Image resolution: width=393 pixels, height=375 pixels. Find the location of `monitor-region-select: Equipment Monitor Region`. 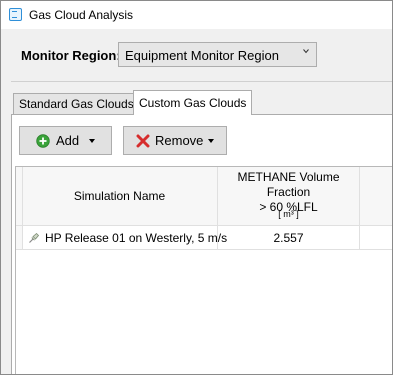

monitor-region-select: Equipment Monitor Region is located at coordinates (217, 54).